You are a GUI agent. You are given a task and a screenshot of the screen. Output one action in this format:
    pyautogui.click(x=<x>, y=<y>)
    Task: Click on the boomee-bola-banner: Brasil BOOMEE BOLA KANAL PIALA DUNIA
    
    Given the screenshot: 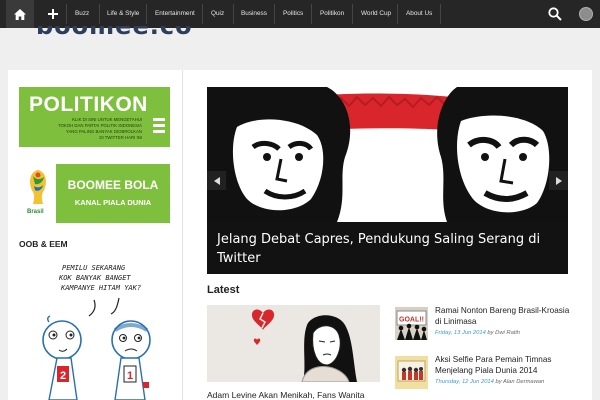 What is the action you would take?
    pyautogui.click(x=94, y=193)
    